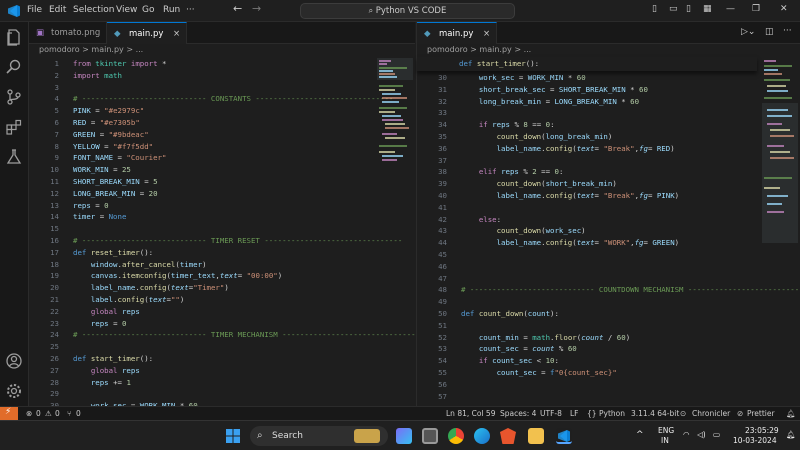  I want to click on code-line: 30 work_sec = WORK_MIN * 60, so click(587, 78).